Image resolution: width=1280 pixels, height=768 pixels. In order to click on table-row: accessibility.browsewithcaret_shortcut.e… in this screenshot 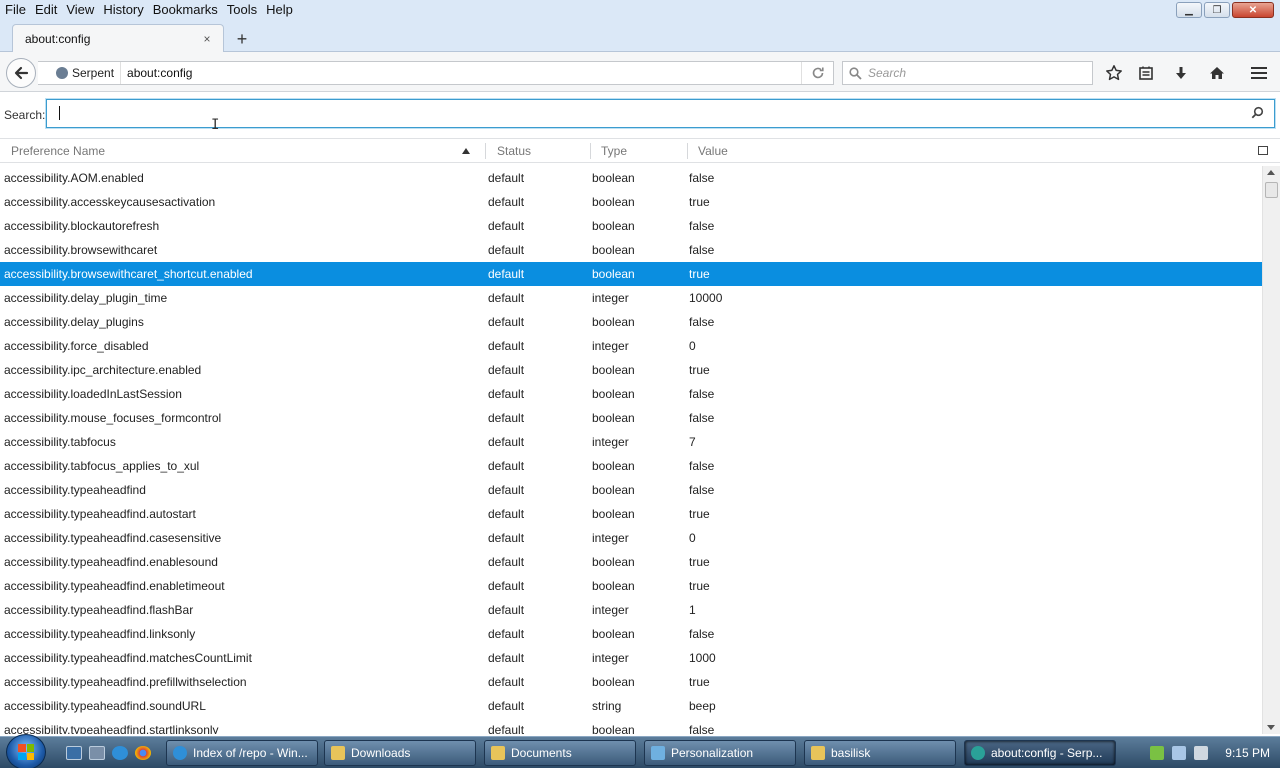, I will do `click(631, 274)`.